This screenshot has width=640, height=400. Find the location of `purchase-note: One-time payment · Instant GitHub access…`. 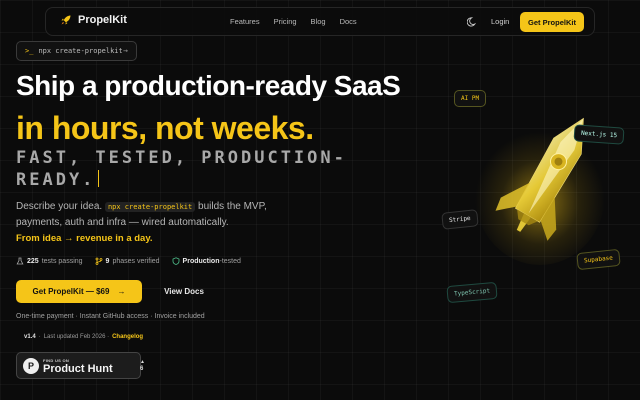

purchase-note: One-time payment · Instant GitHub access… is located at coordinates (110, 316).